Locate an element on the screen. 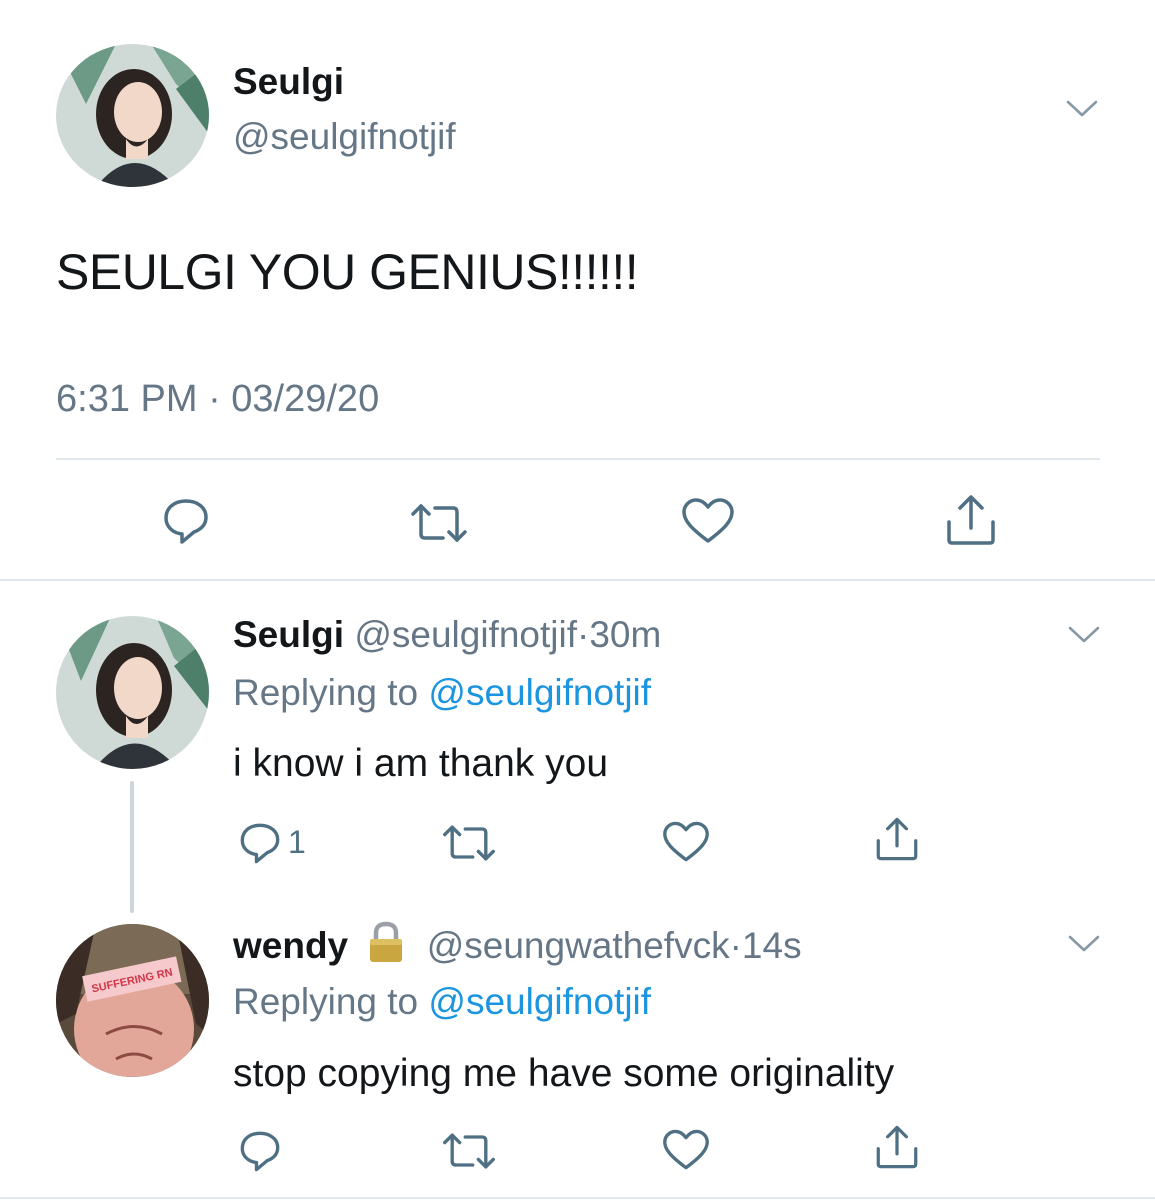  reply1-avatar is located at coordinates (132, 692).